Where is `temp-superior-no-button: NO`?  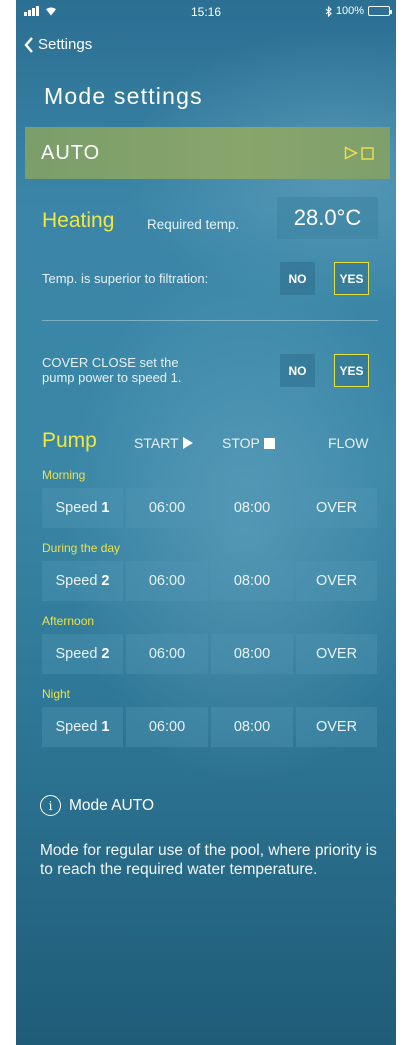 temp-superior-no-button: NO is located at coordinates (297, 278).